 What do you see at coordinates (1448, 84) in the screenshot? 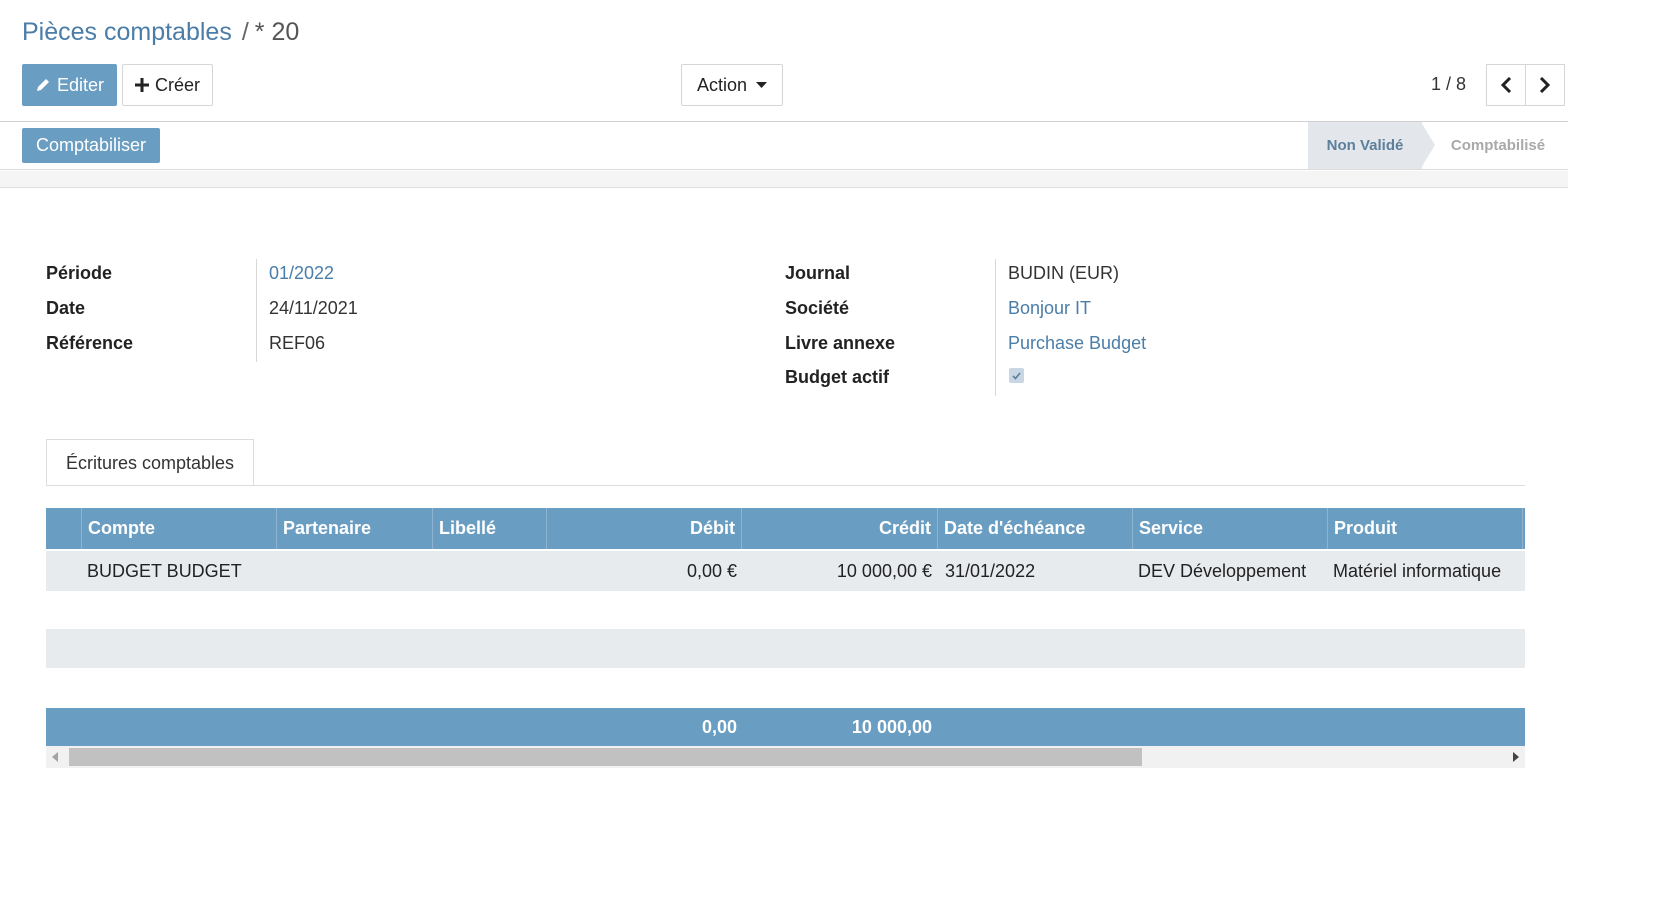
I see `pager-value: 1 / 8` at bounding box center [1448, 84].